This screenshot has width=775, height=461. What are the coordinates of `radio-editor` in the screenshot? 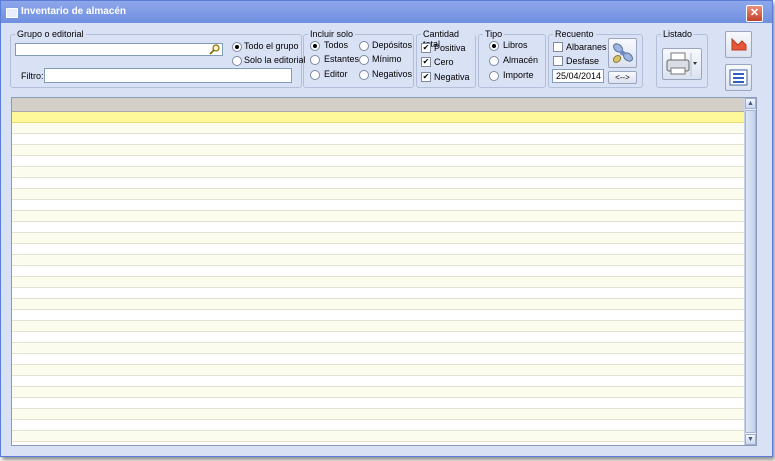 It's located at (315, 75).